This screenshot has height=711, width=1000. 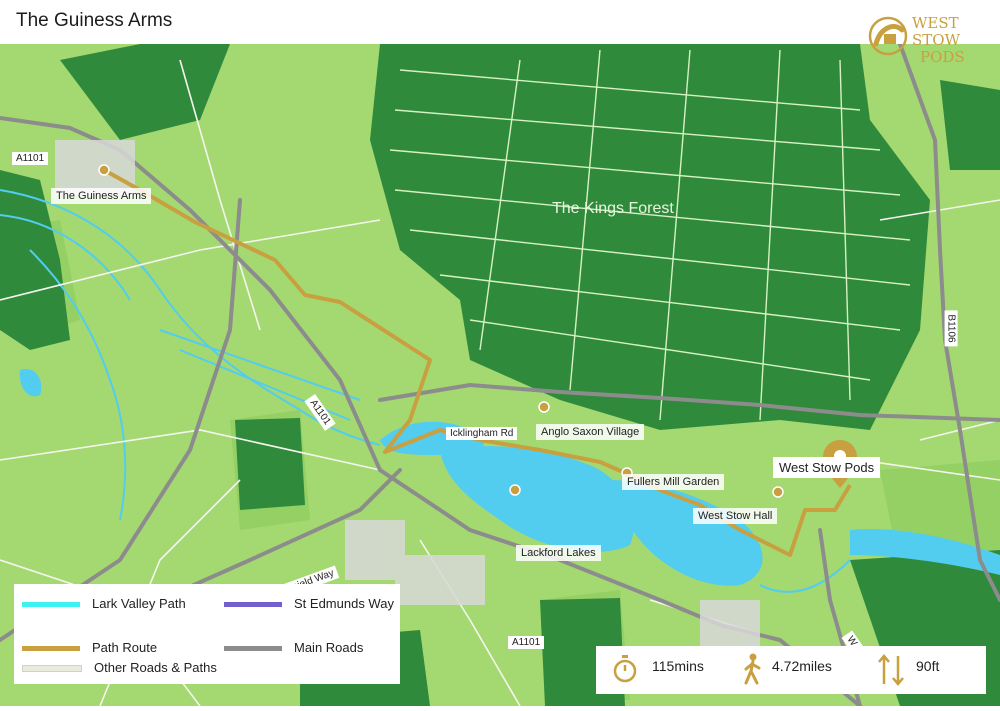 I want to click on stat-distance: 4.72miles, so click(x=802, y=666).